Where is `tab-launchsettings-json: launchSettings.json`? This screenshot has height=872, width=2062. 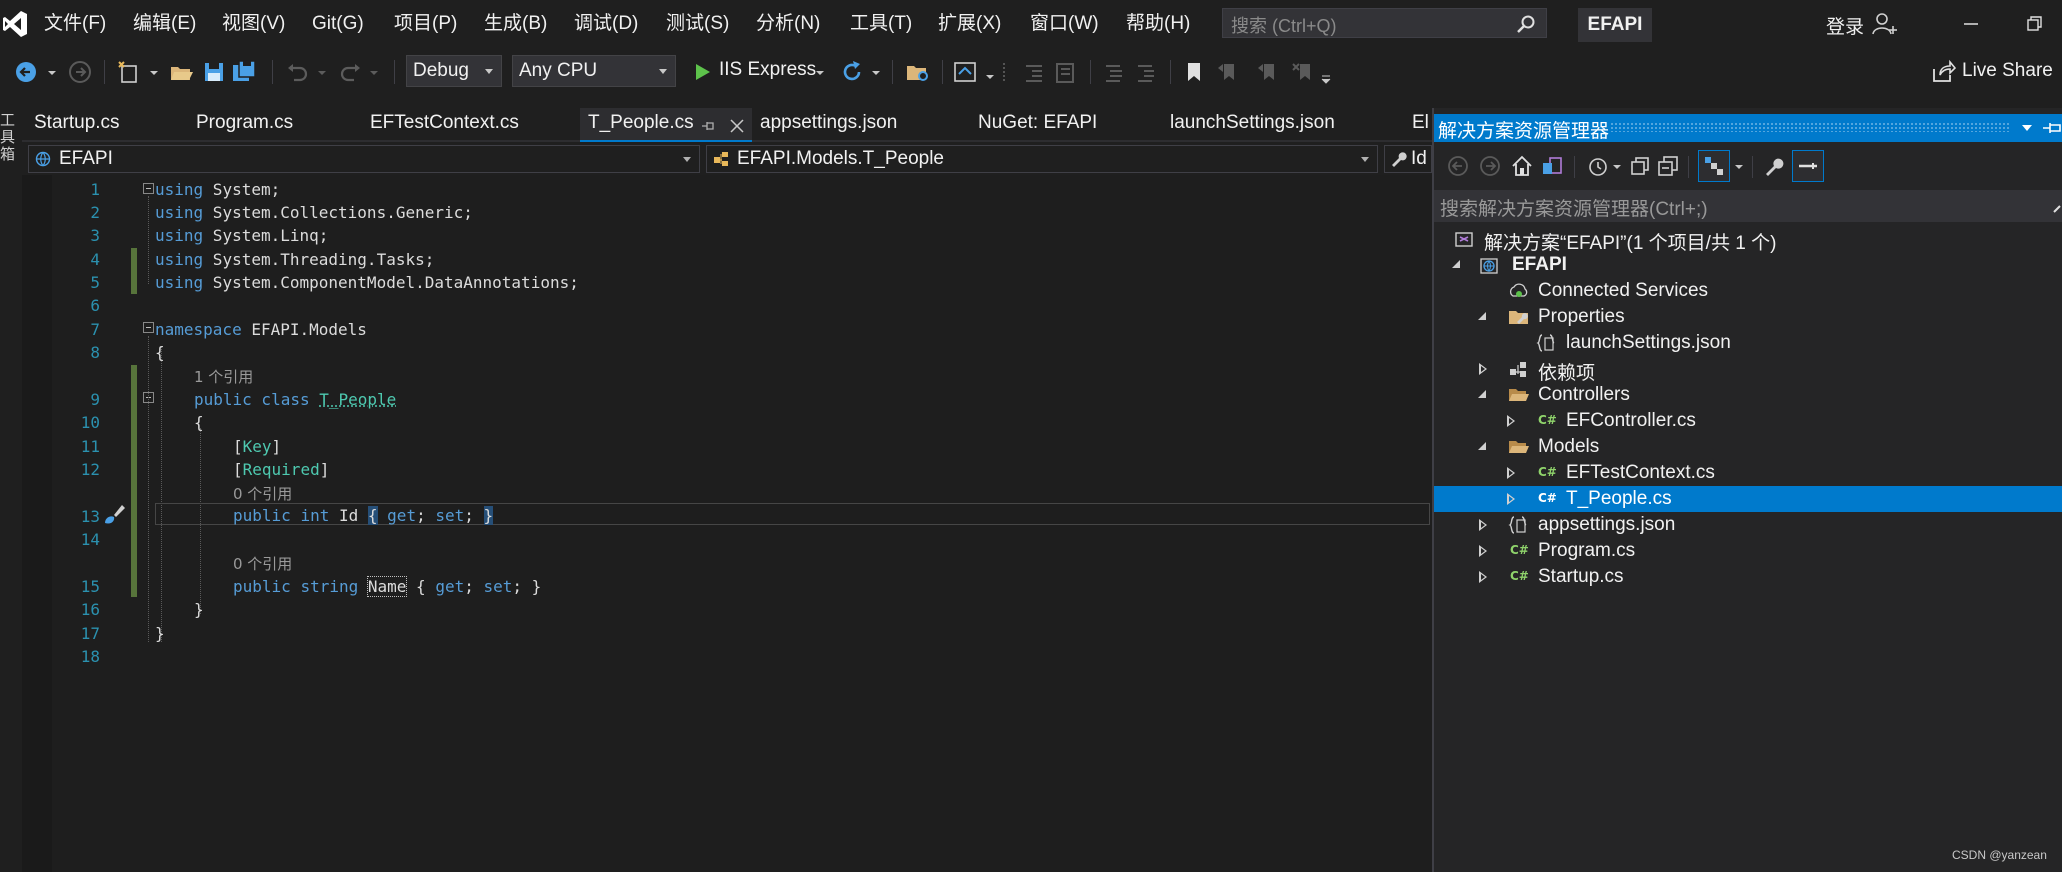 tab-launchsettings-json: launchSettings.json is located at coordinates (1252, 123).